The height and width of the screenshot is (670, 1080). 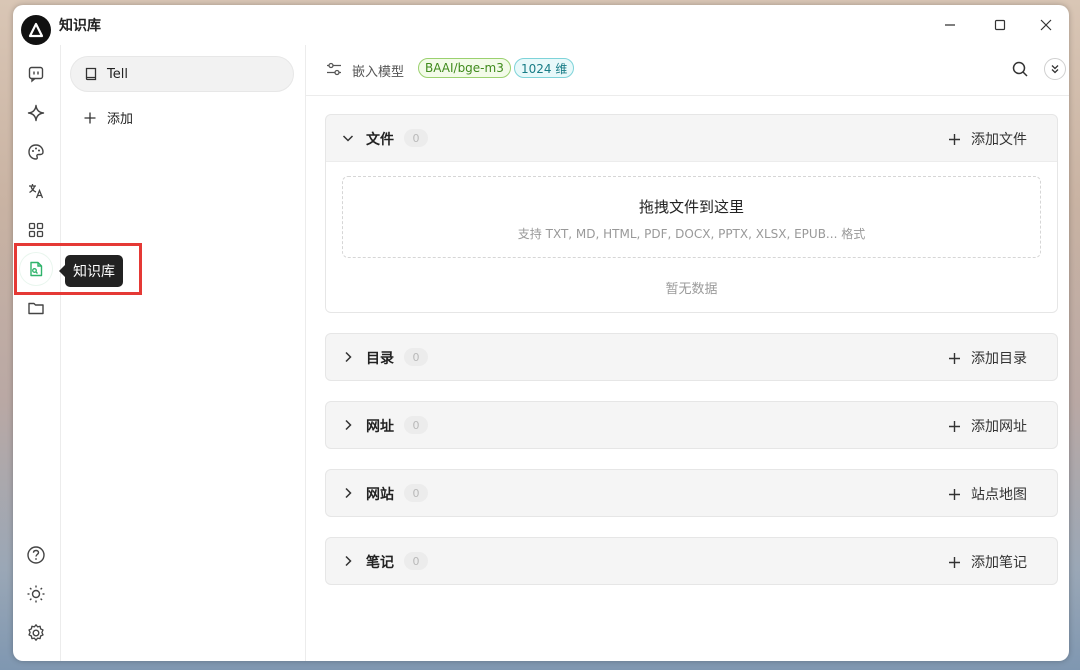 I want to click on section-directory-header: 目录 0 添加目录, so click(x=691, y=357).